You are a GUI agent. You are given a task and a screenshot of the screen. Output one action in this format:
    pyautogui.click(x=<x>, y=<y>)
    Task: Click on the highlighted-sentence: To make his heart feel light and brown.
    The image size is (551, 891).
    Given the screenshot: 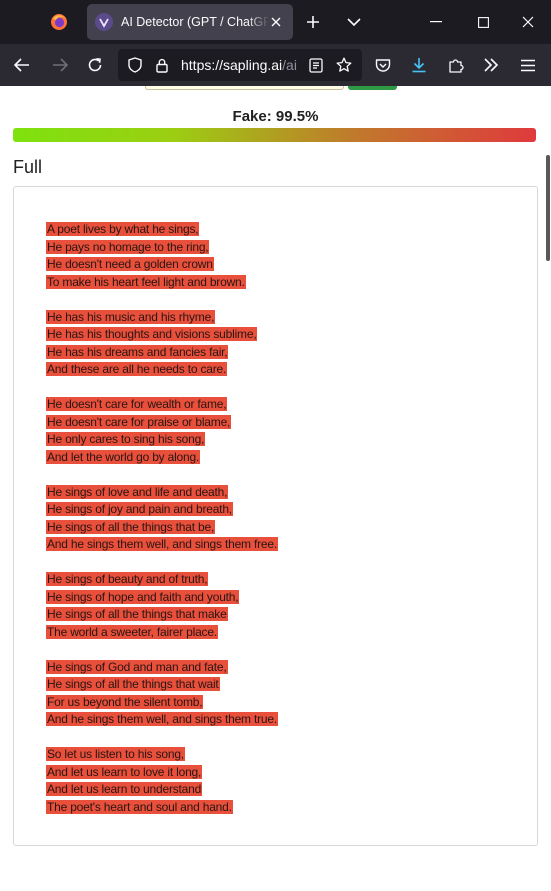 What is the action you would take?
    pyautogui.click(x=146, y=281)
    